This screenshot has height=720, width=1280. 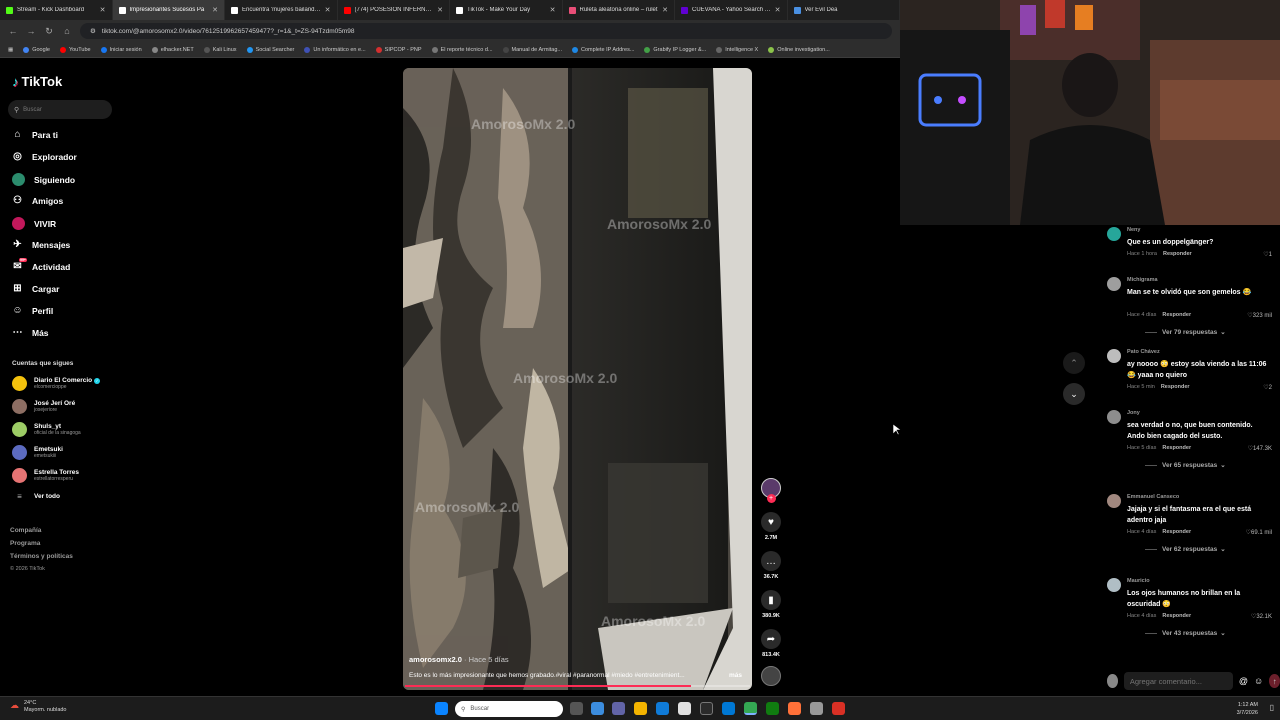 I want to click on firefox-icon, so click(x=794, y=708).